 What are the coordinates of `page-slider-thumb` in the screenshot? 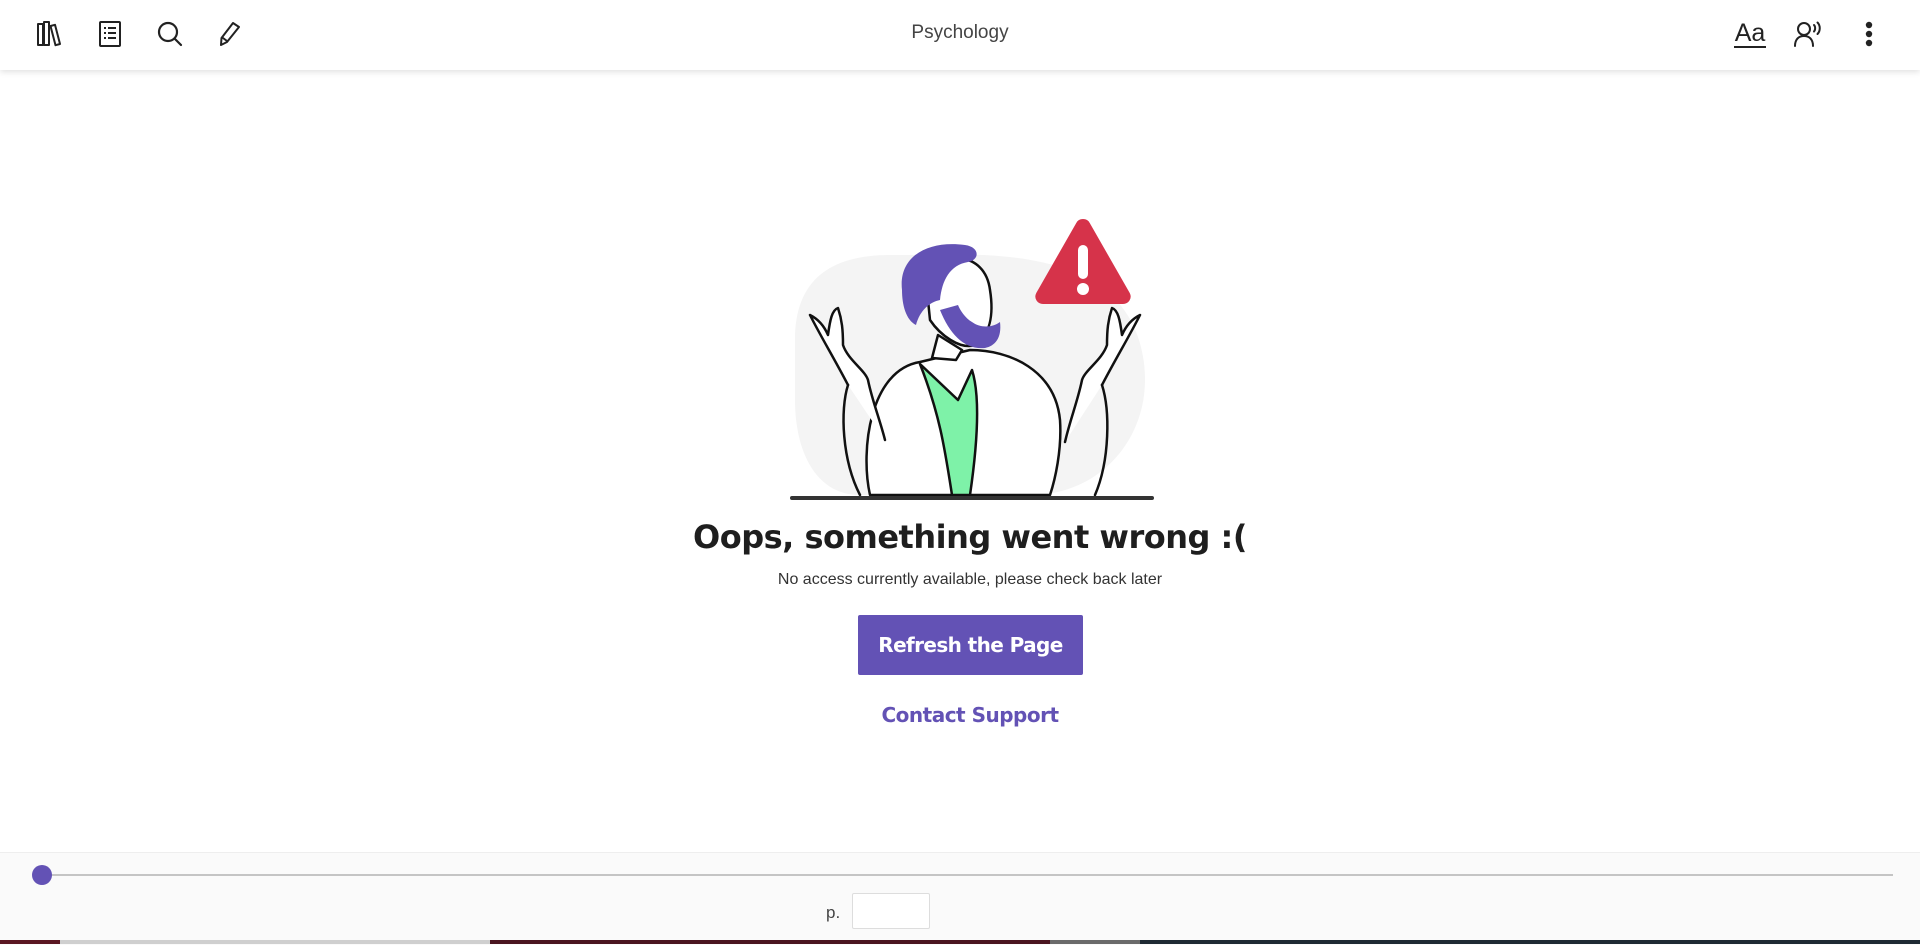 It's located at (42, 875).